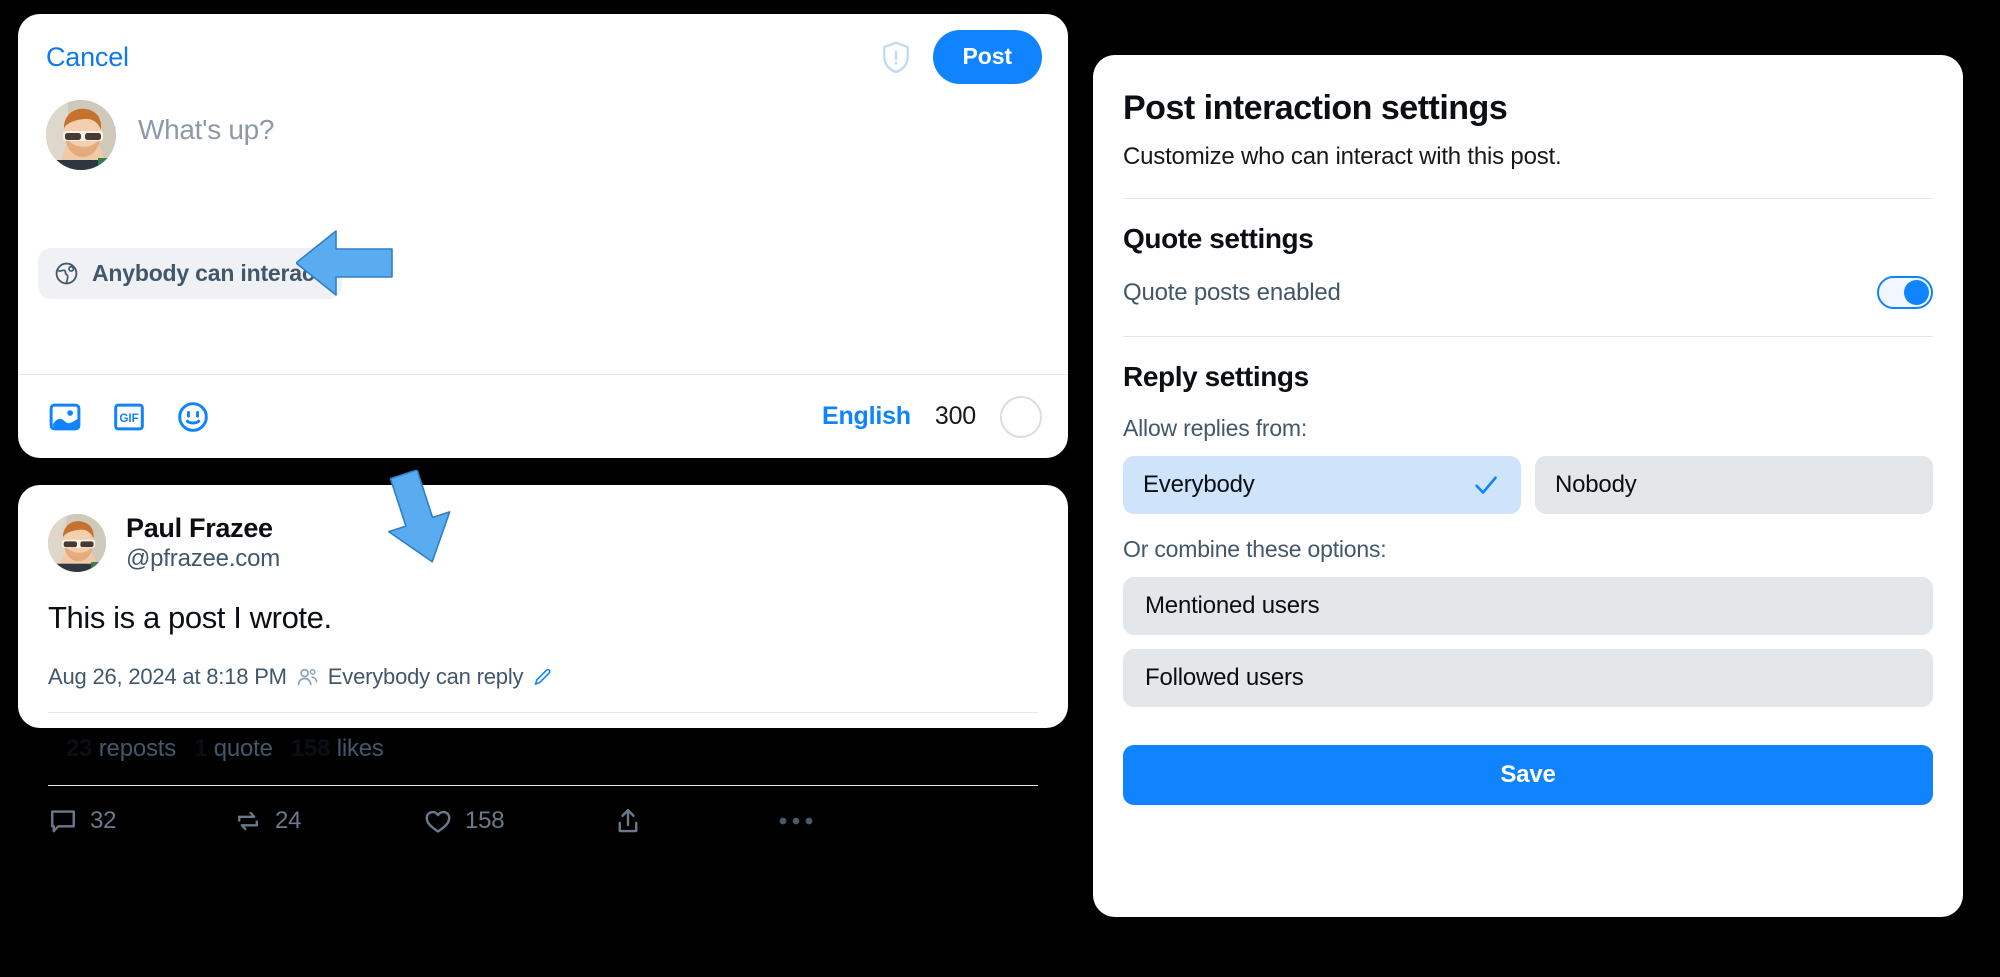 The image size is (2000, 977). I want to click on shield-alert-icon, so click(896, 57).